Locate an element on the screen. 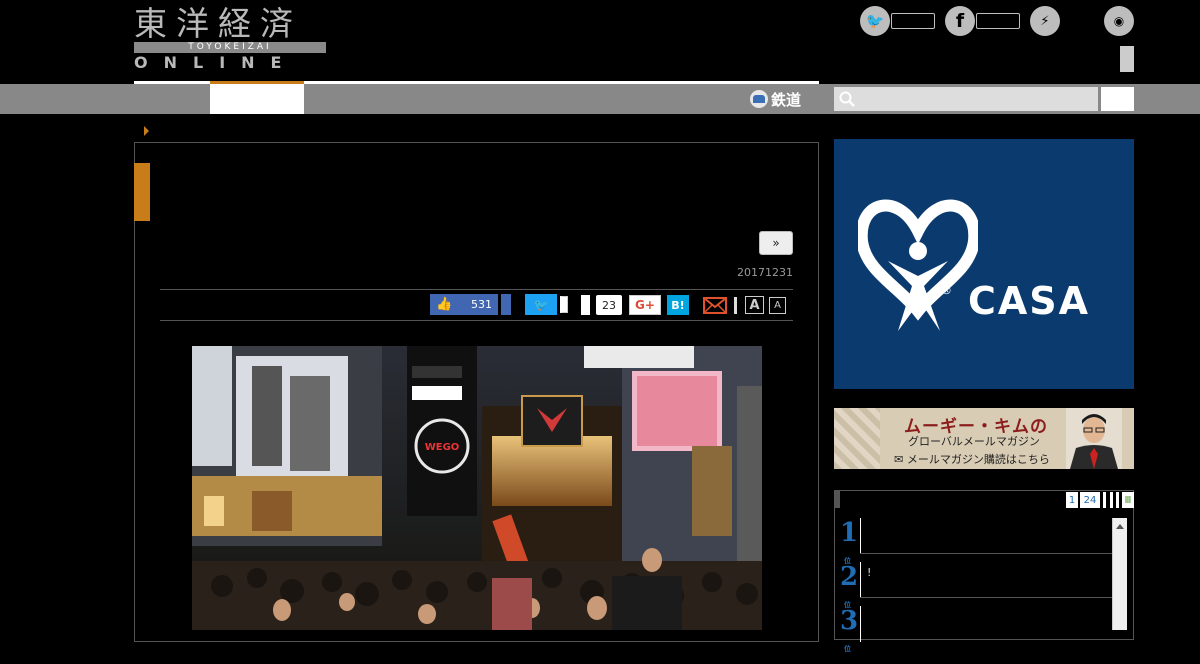  search-button is located at coordinates (1117, 99).